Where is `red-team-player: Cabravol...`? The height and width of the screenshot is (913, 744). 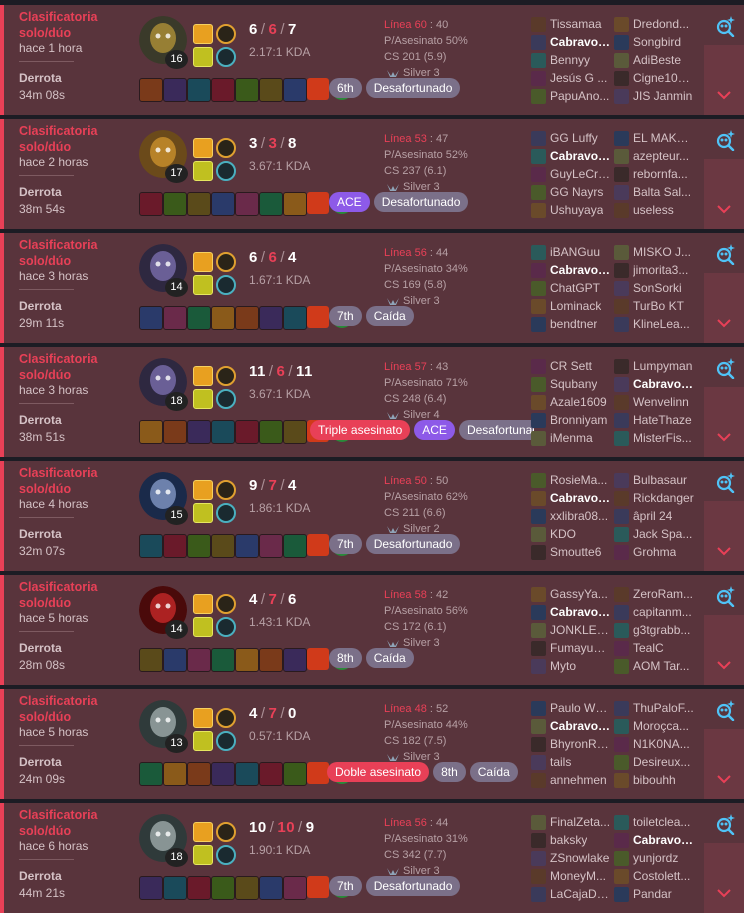
red-team-player: Cabravol... is located at coordinates (654, 384).